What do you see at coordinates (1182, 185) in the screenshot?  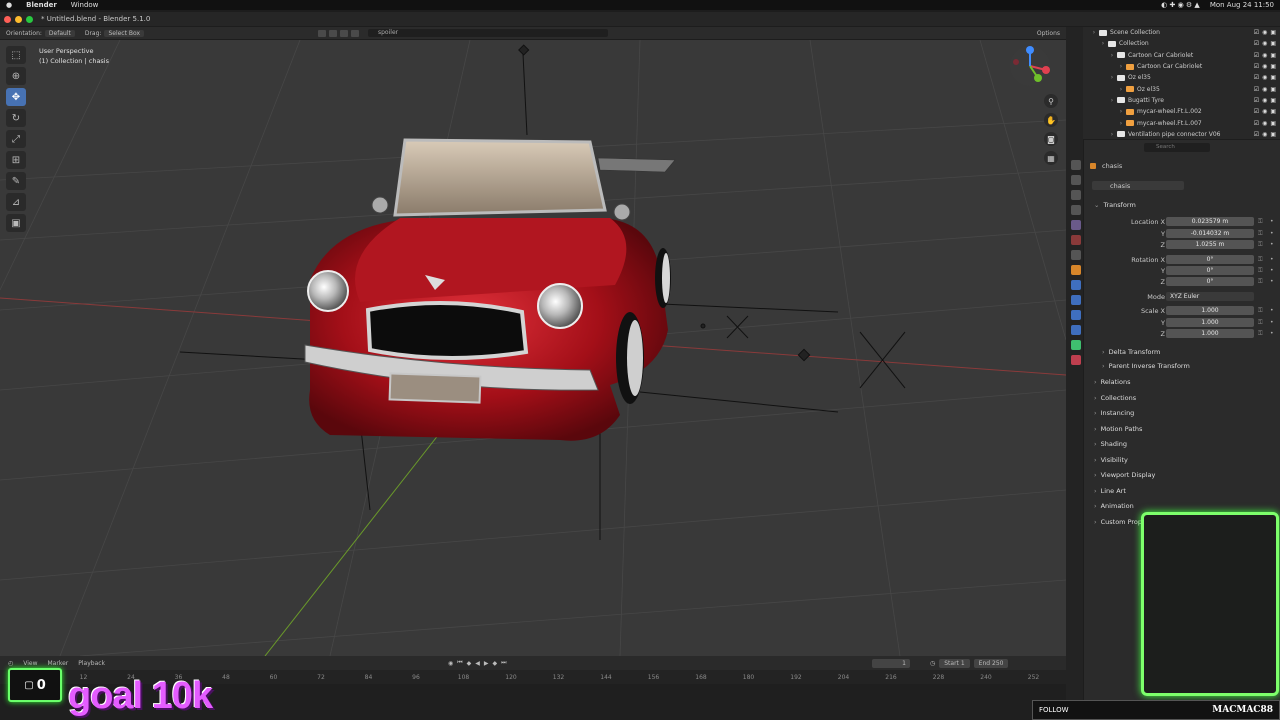 I see `object-datablock-row: chasis` at bounding box center [1182, 185].